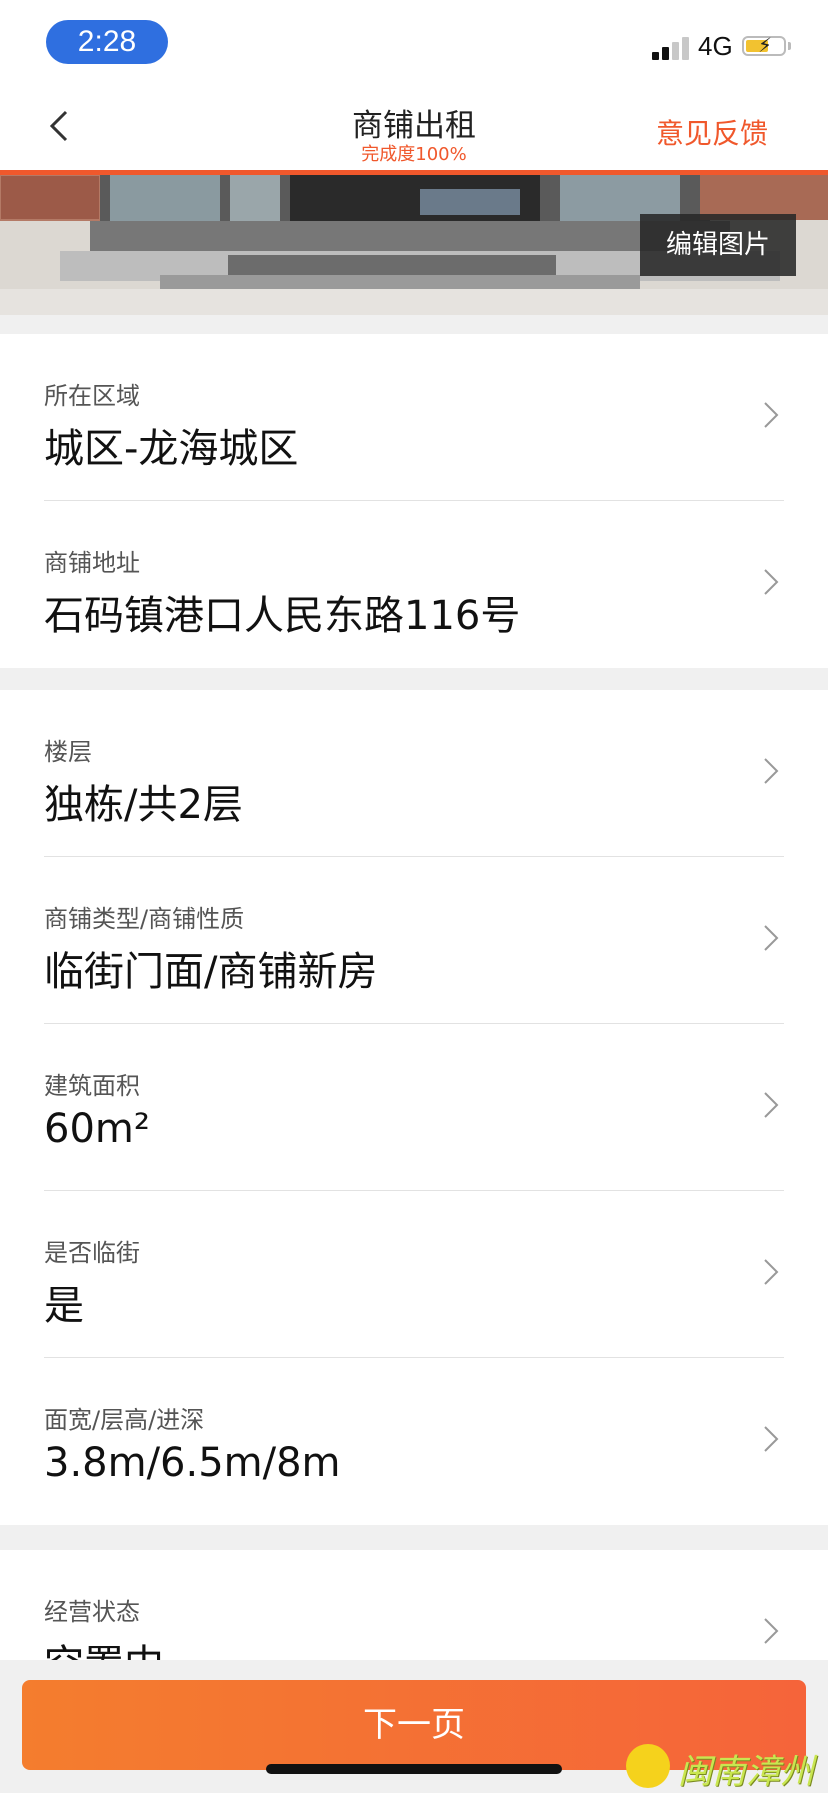 The width and height of the screenshot is (828, 1793). Describe the element at coordinates (648, 1766) in the screenshot. I see `watermark-logo-icon` at that location.